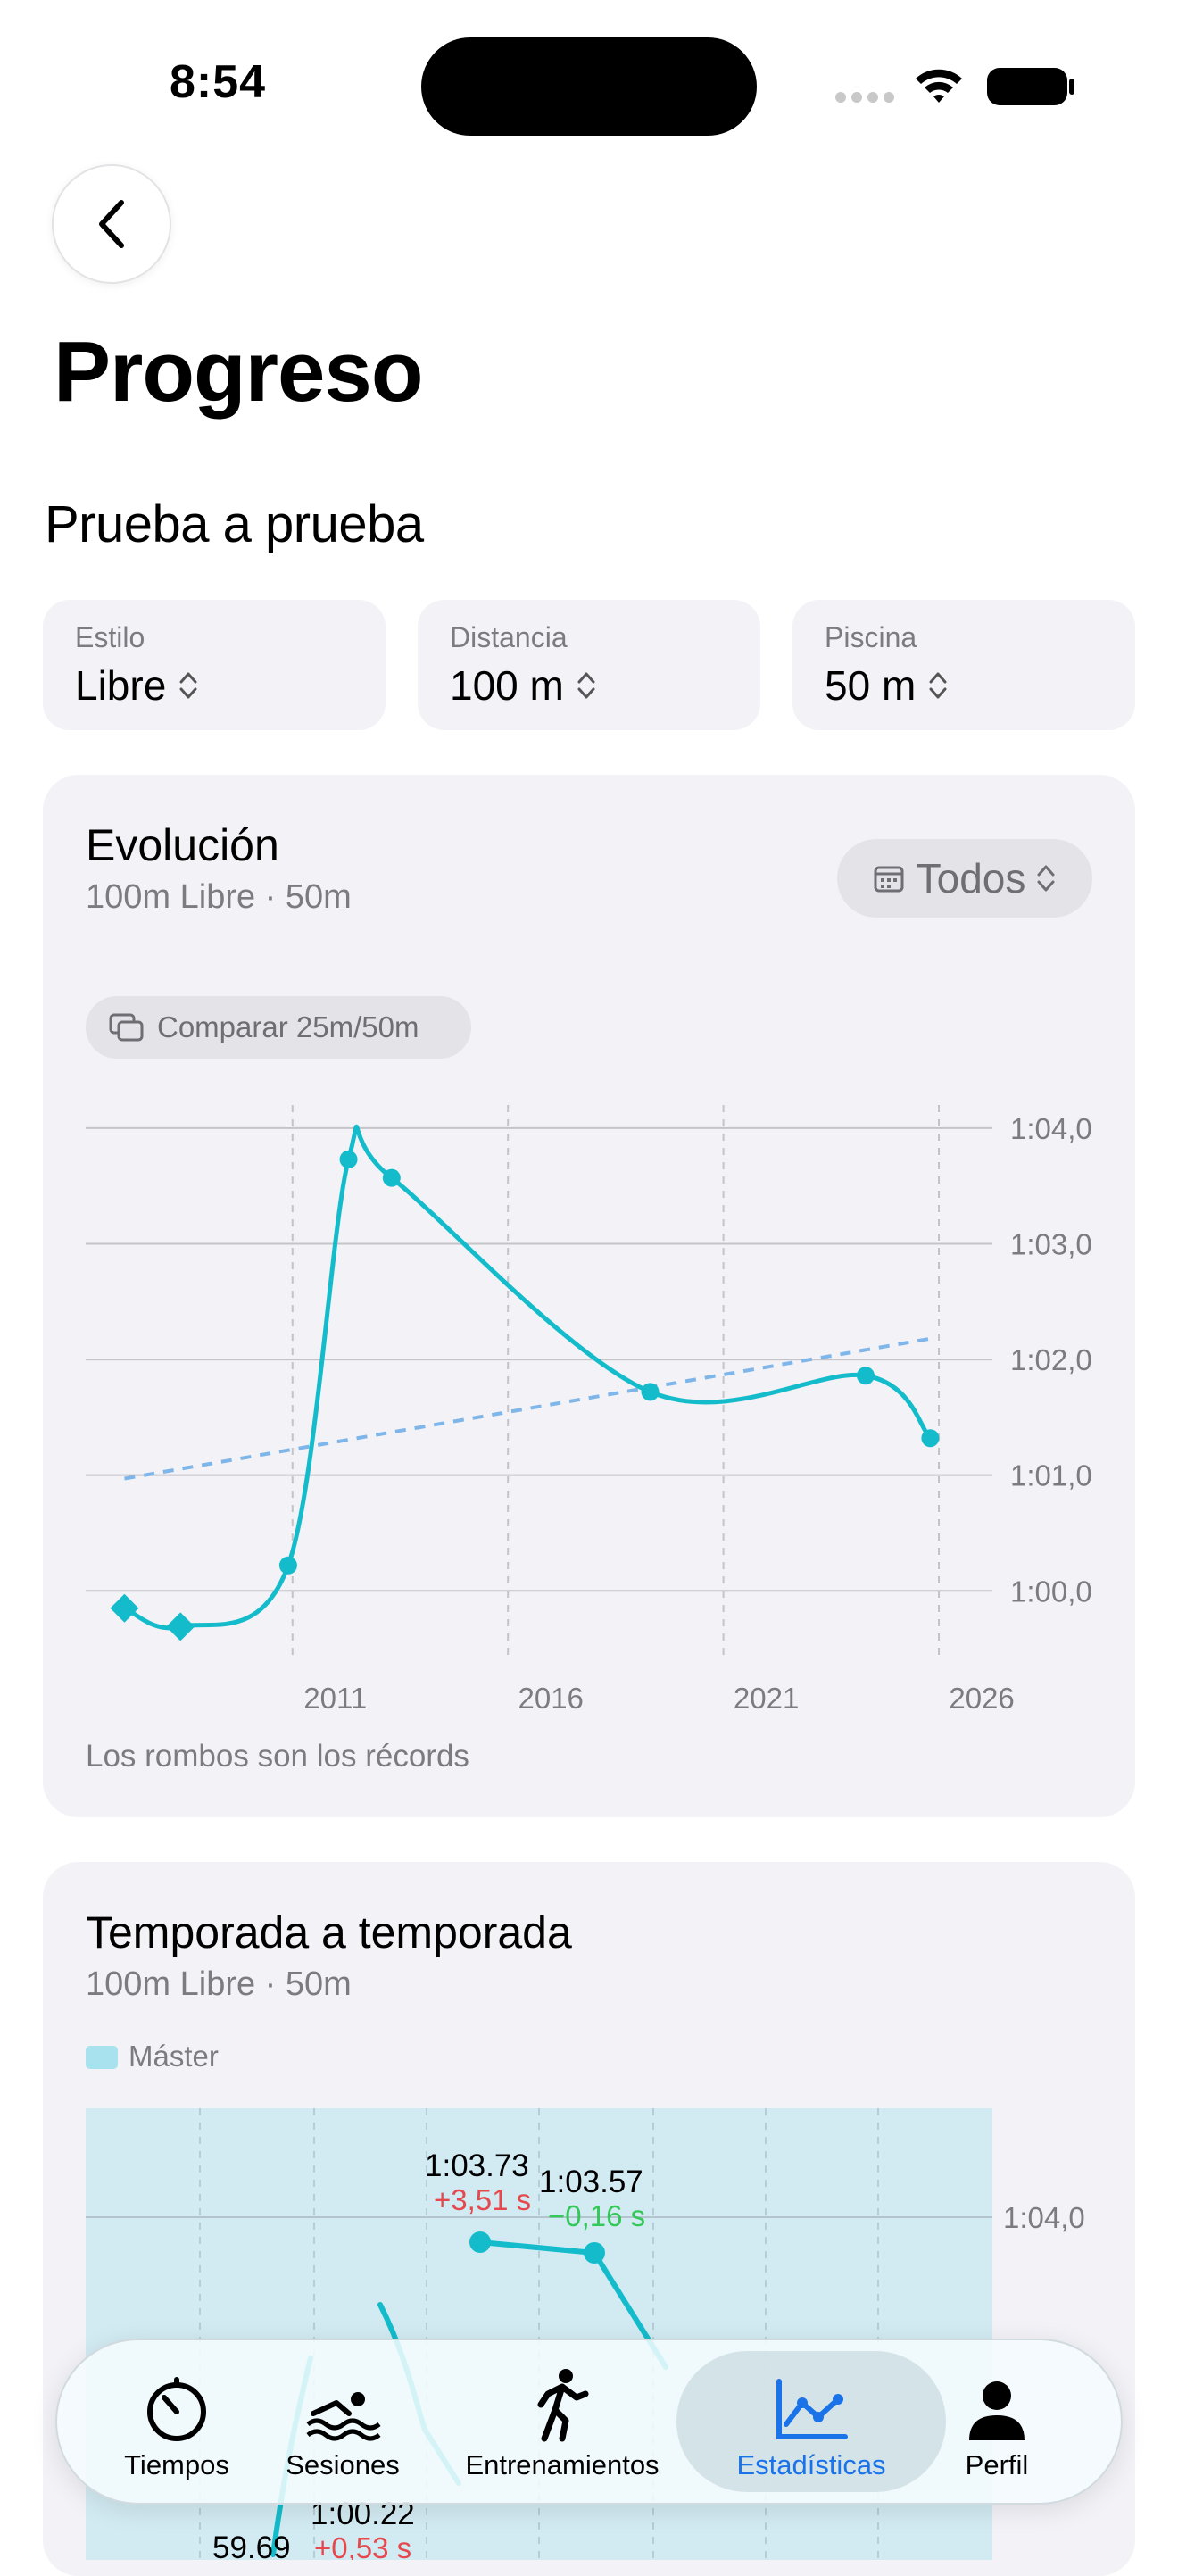 The width and height of the screenshot is (1178, 2576). What do you see at coordinates (1051, 1475) in the screenshot?
I see `y-tick-label: 1:01,0` at bounding box center [1051, 1475].